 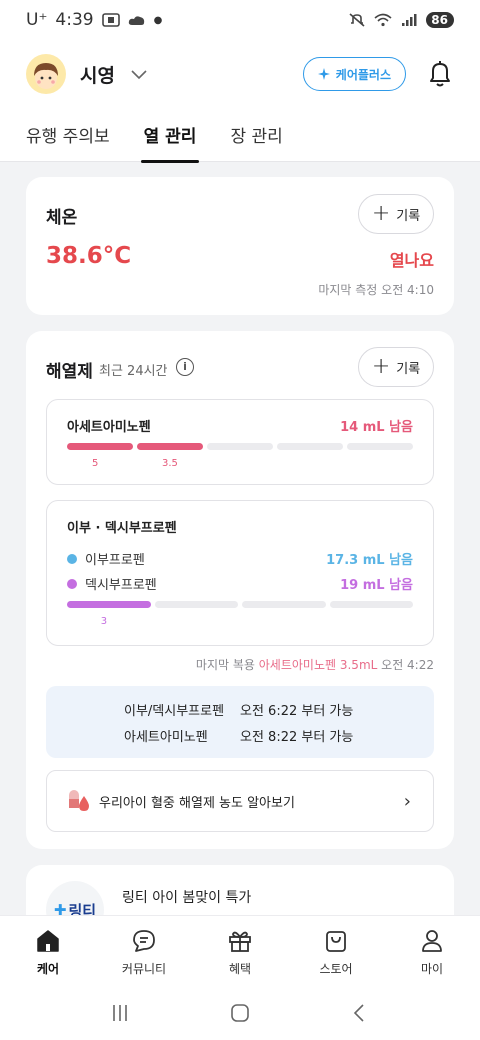 What do you see at coordinates (256, 135) in the screenshot?
I see `tab-gut-care: 장 관리` at bounding box center [256, 135].